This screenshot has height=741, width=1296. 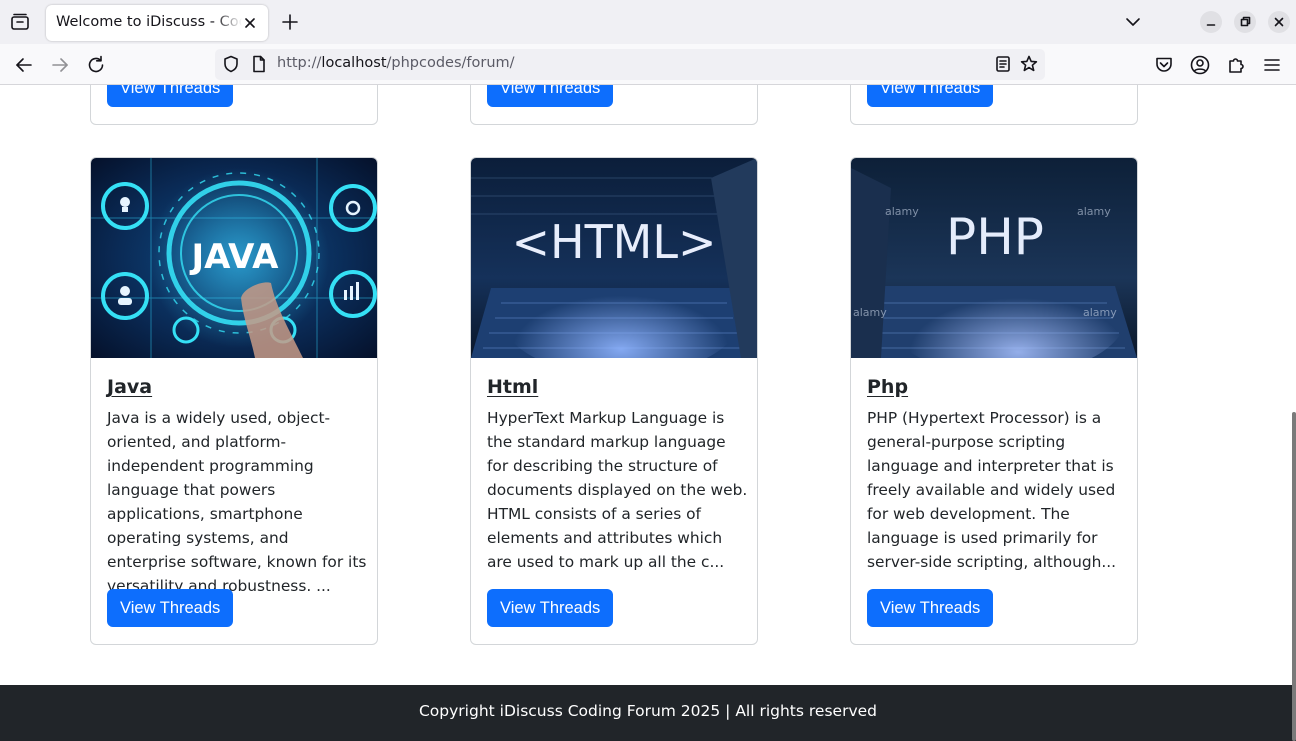 What do you see at coordinates (299, 63) in the screenshot?
I see `url-prefix: http://` at bounding box center [299, 63].